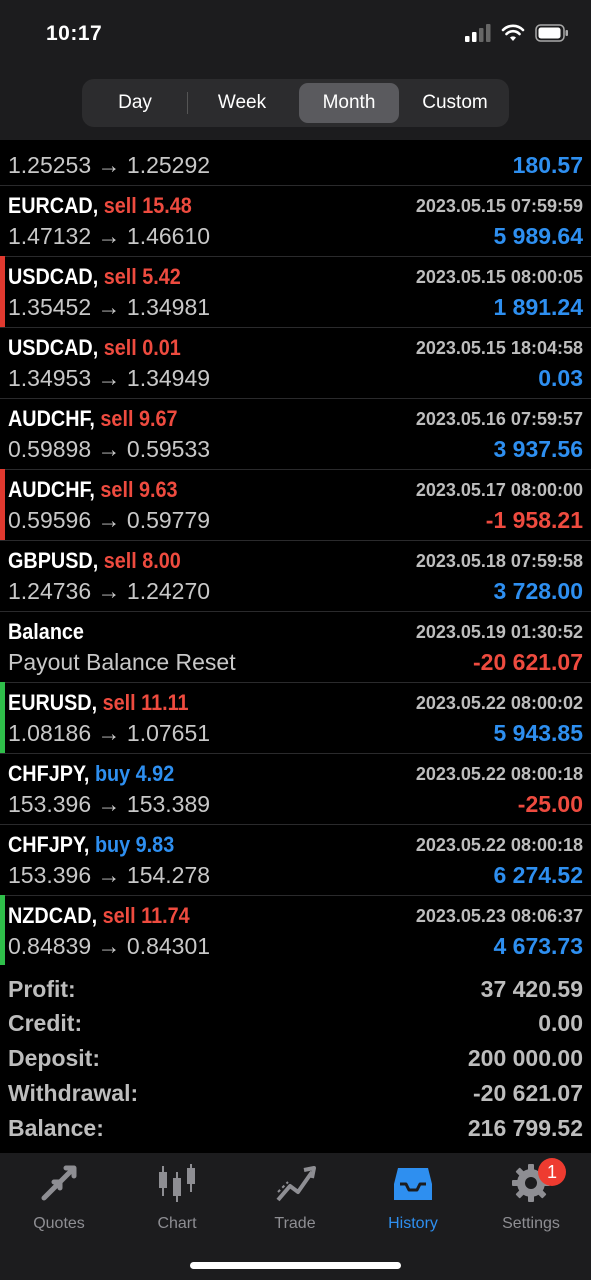  Describe the element at coordinates (478, 33) in the screenshot. I see `cellular-signal-icon` at that location.